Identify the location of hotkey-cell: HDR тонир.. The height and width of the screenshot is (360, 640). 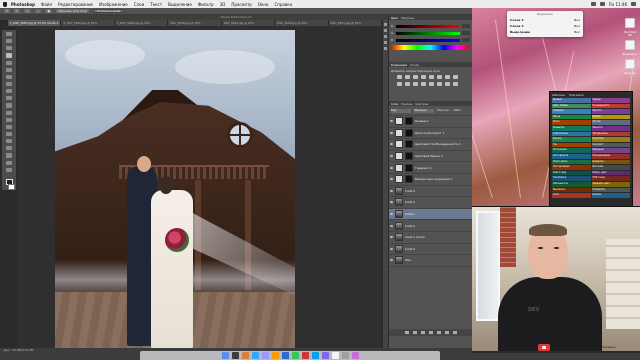
(610, 178).